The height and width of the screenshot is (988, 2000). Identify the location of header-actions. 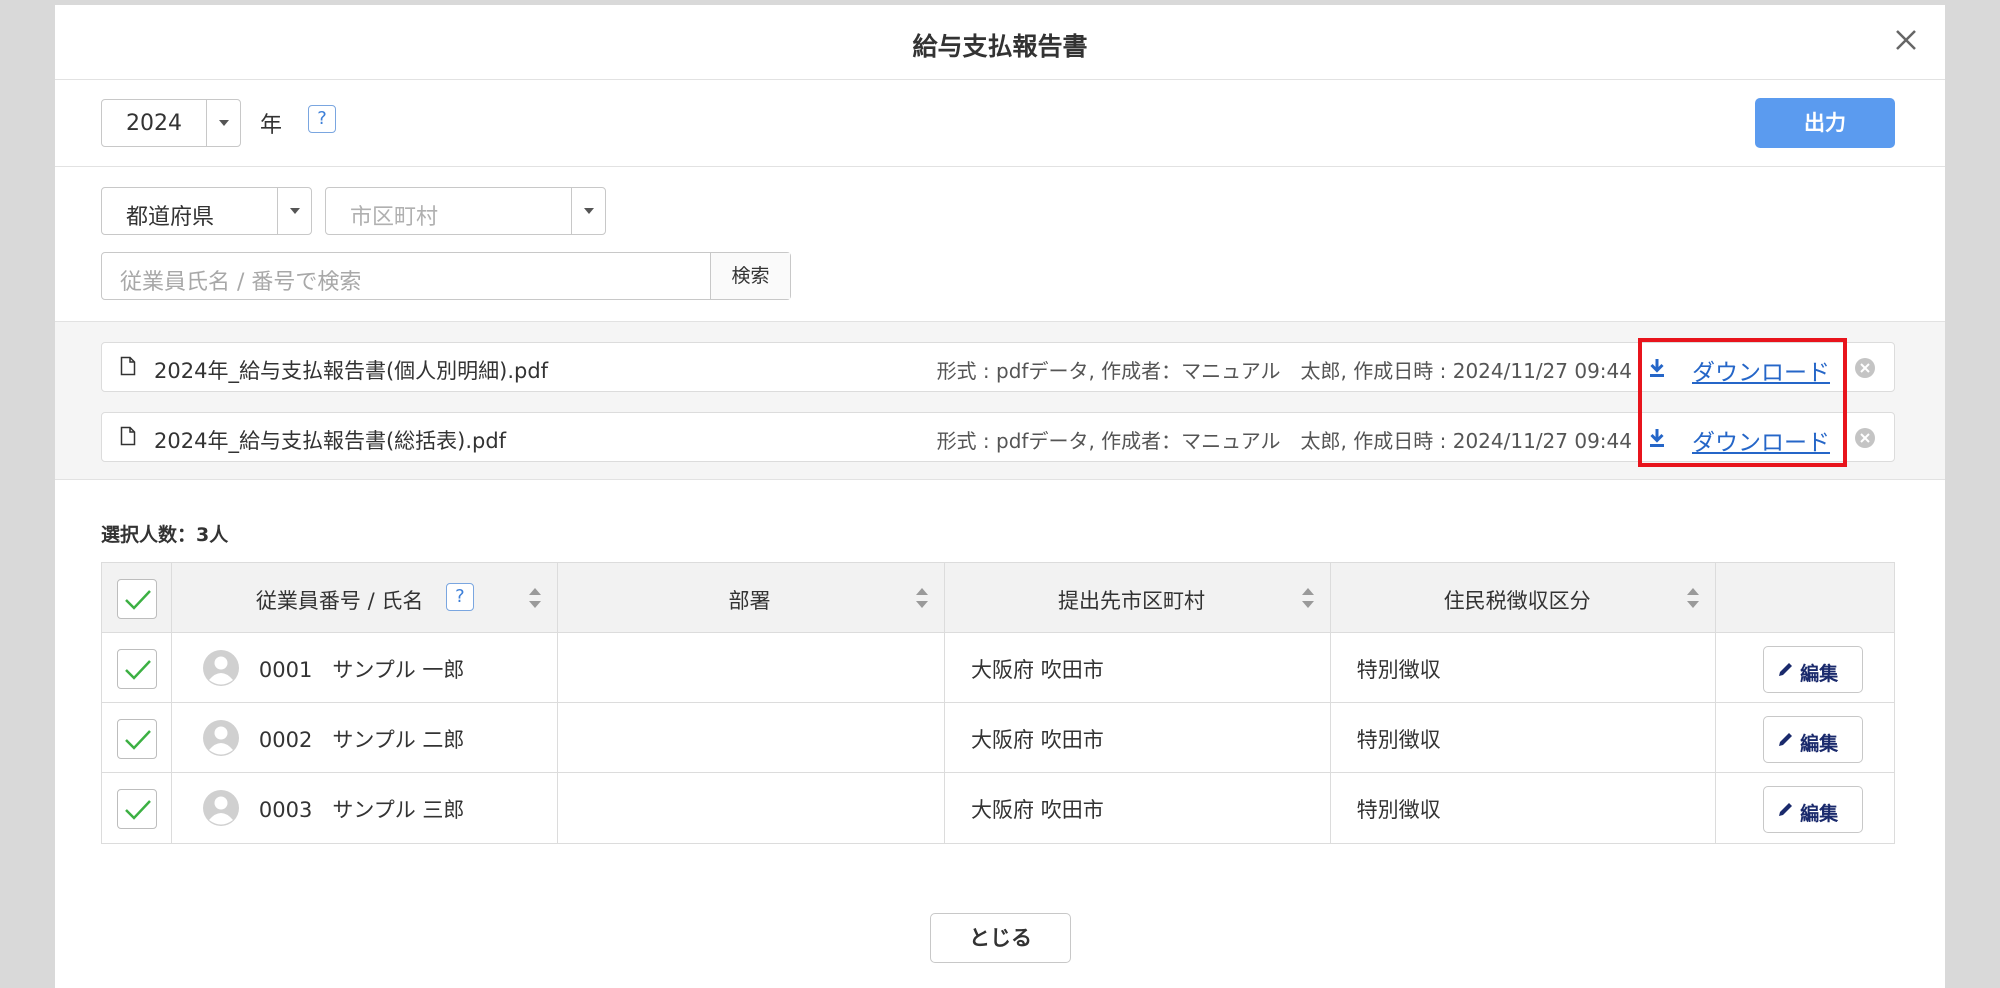
(1805, 597).